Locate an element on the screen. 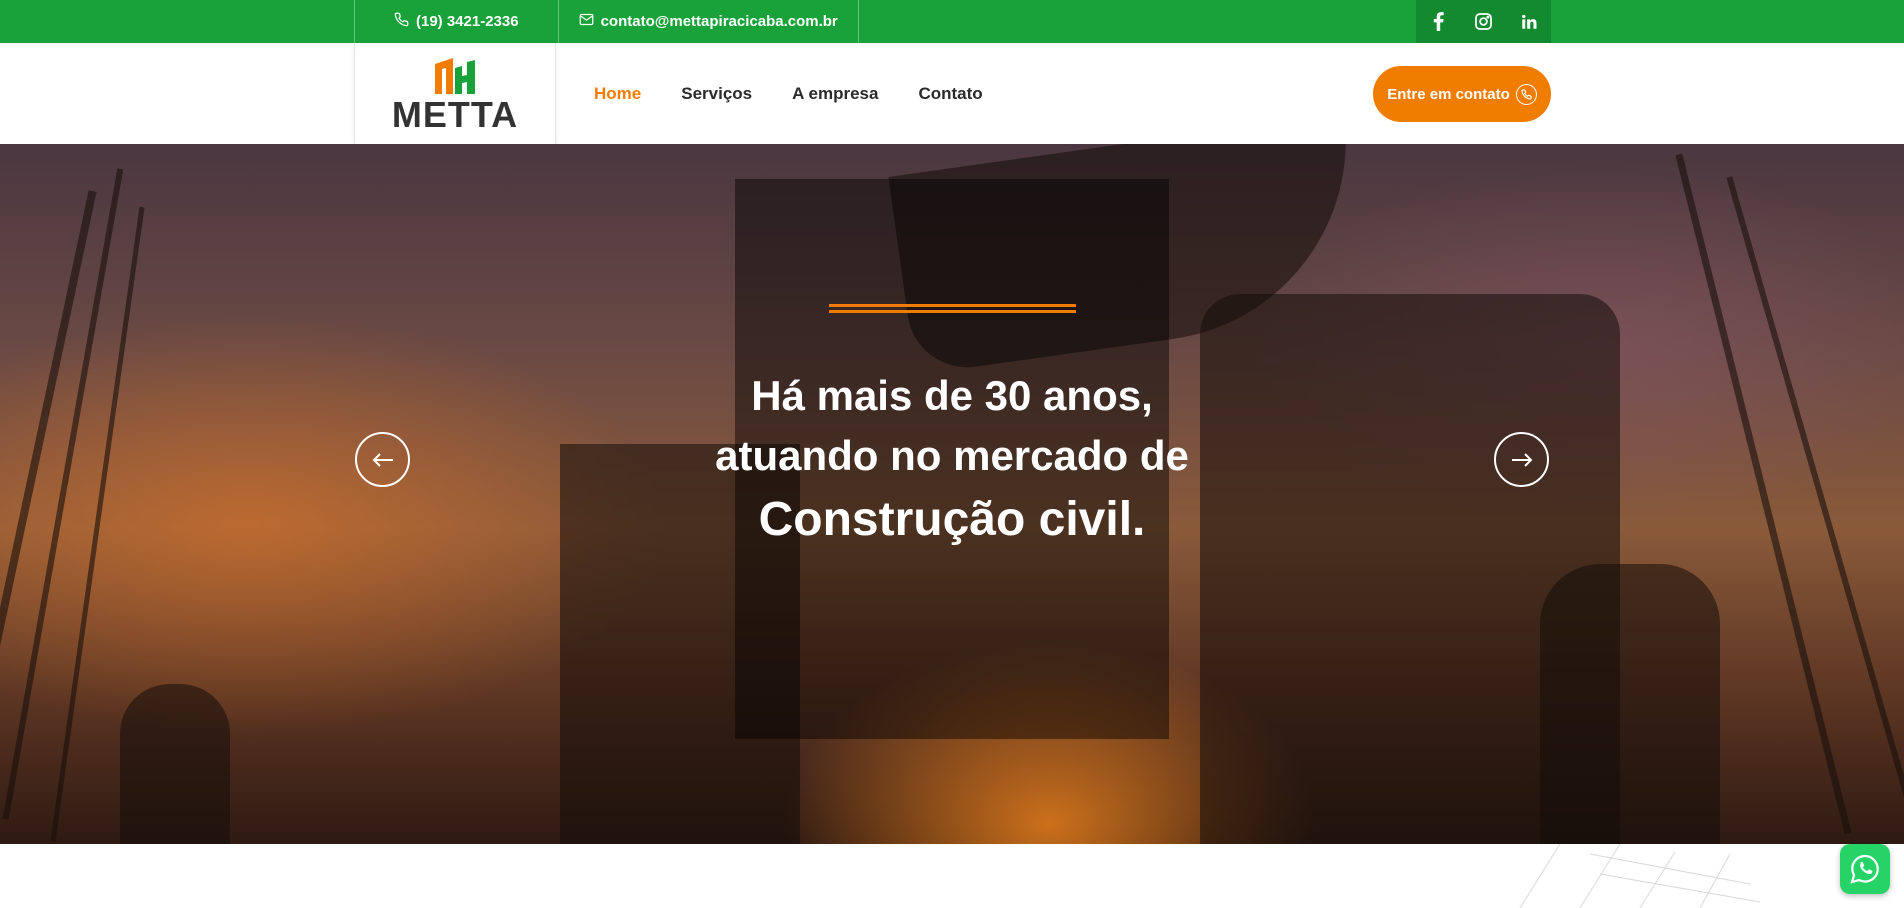 This screenshot has width=1904, height=908. mail-icon is located at coordinates (586, 21).